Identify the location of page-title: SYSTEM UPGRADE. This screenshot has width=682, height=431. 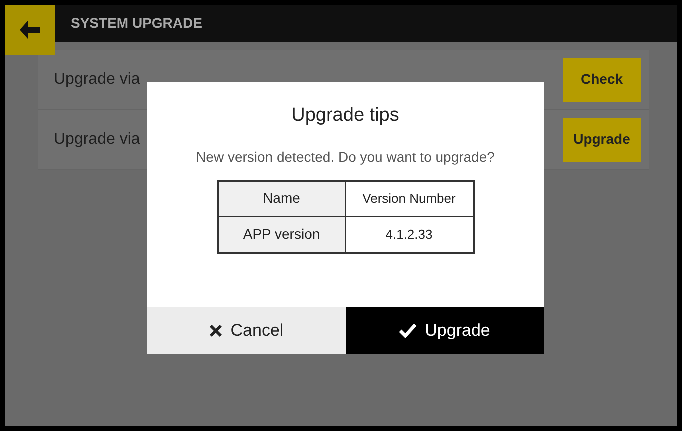
(136, 23).